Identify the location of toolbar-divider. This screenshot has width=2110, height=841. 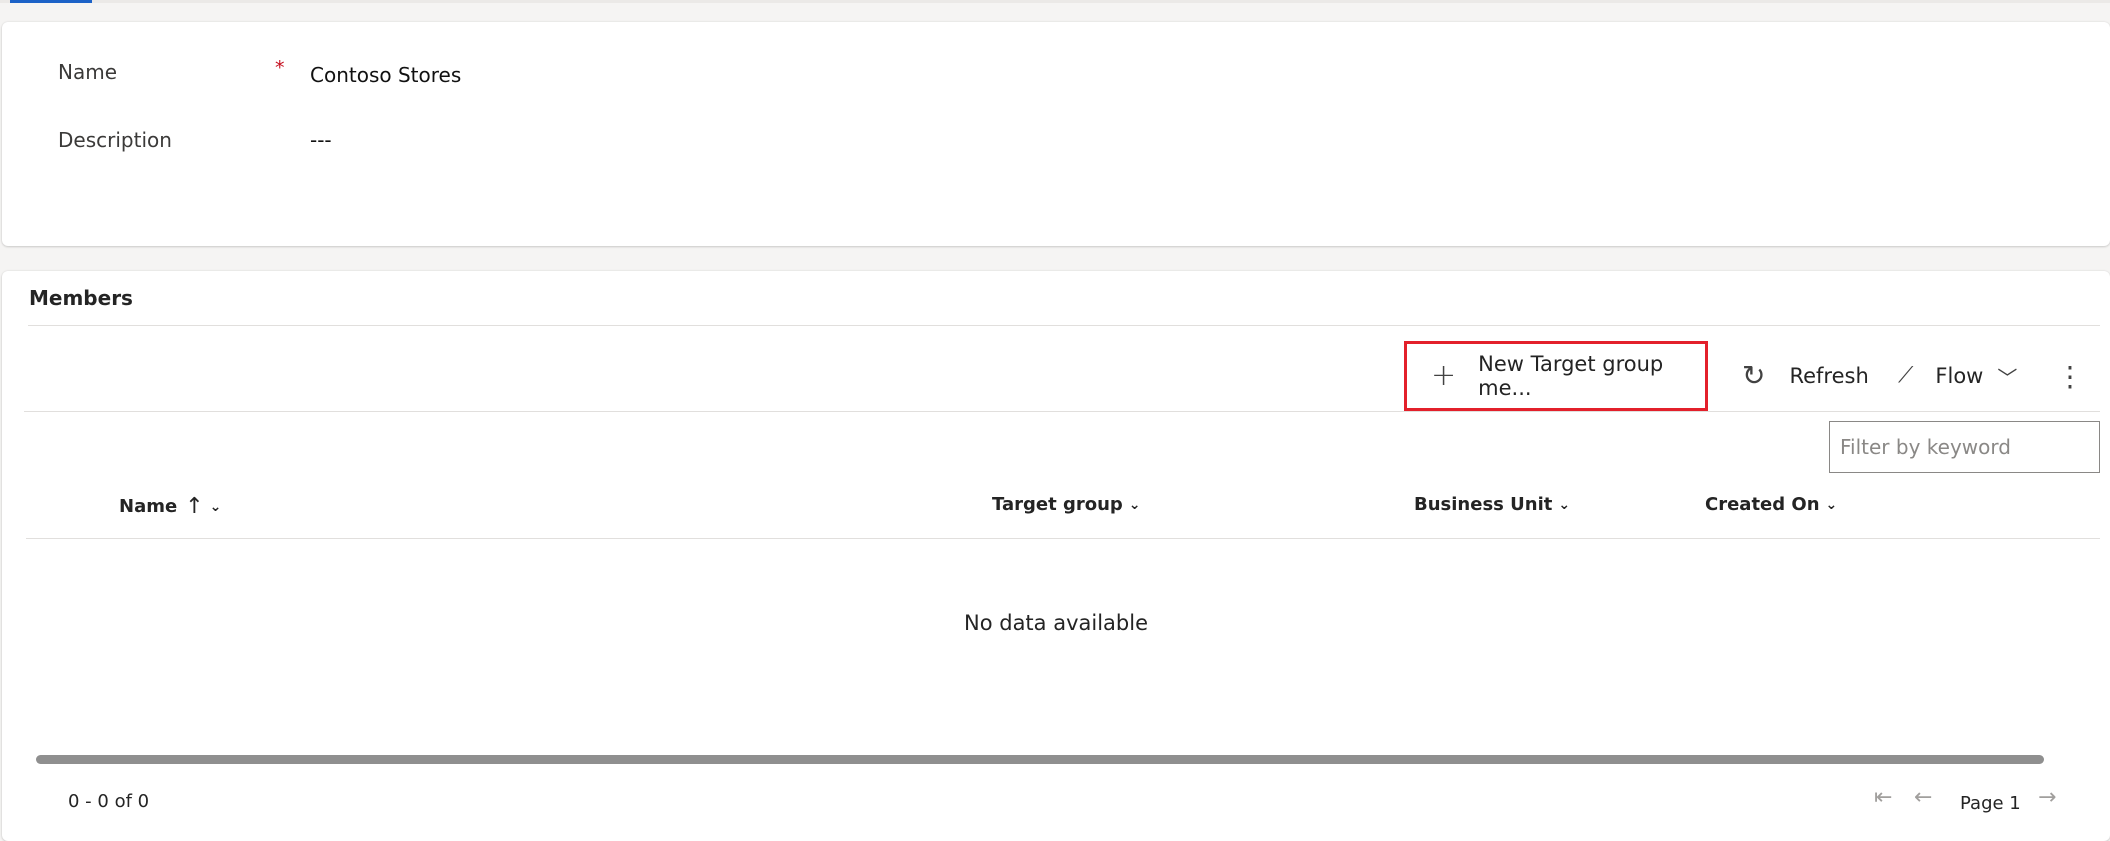
(1062, 411).